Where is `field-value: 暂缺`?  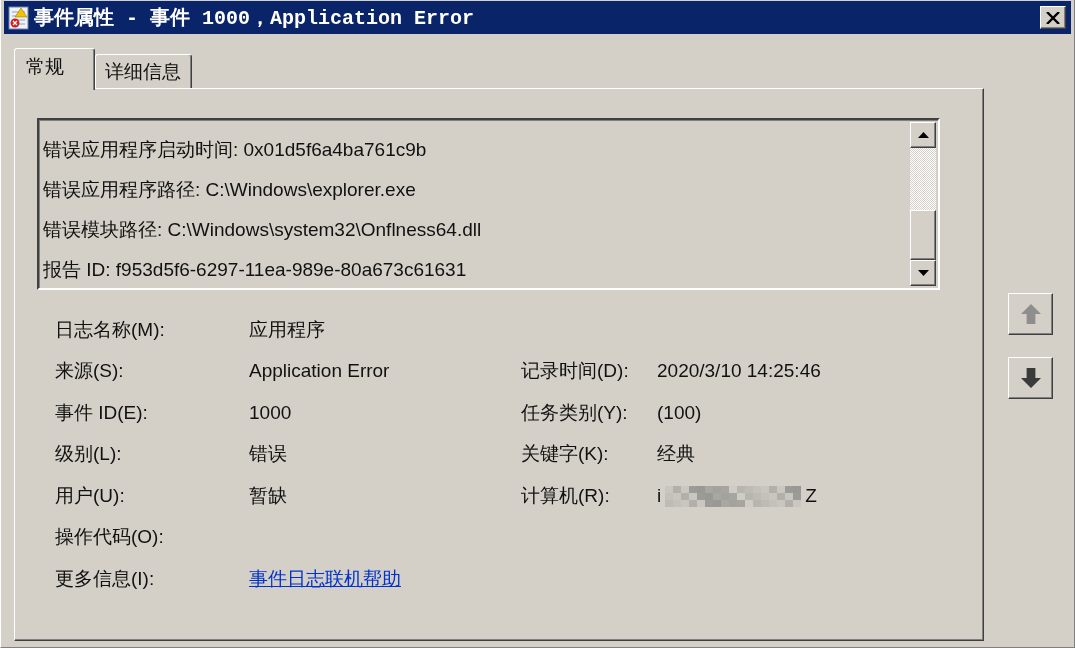
field-value: 暂缺 is located at coordinates (268, 495).